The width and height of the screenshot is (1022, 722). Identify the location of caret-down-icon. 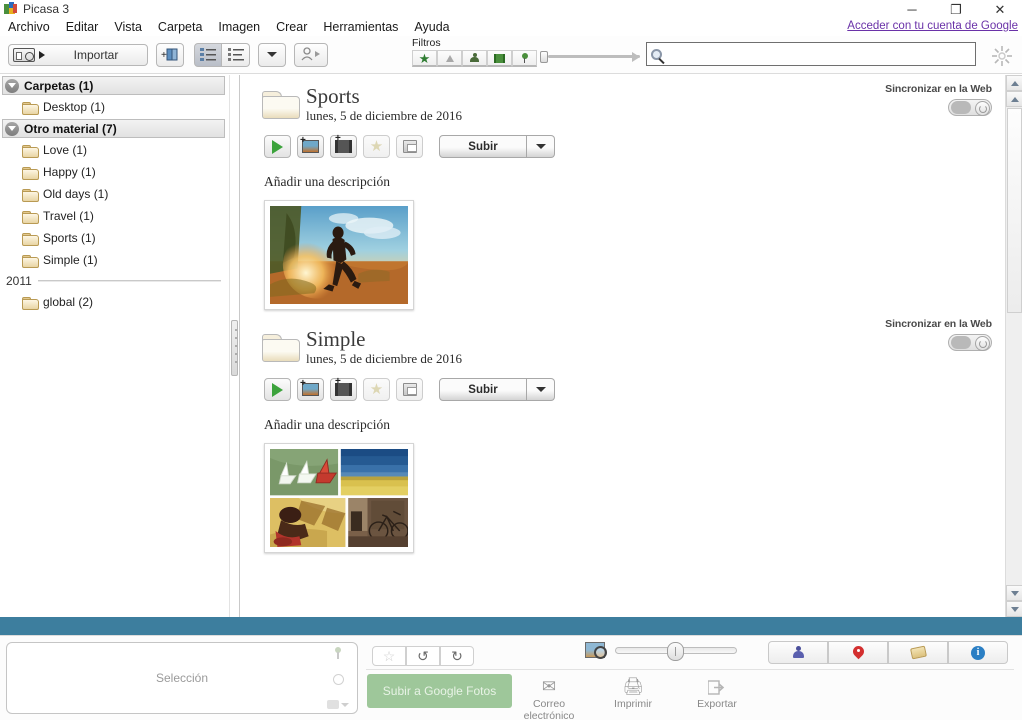
(1014, 609).